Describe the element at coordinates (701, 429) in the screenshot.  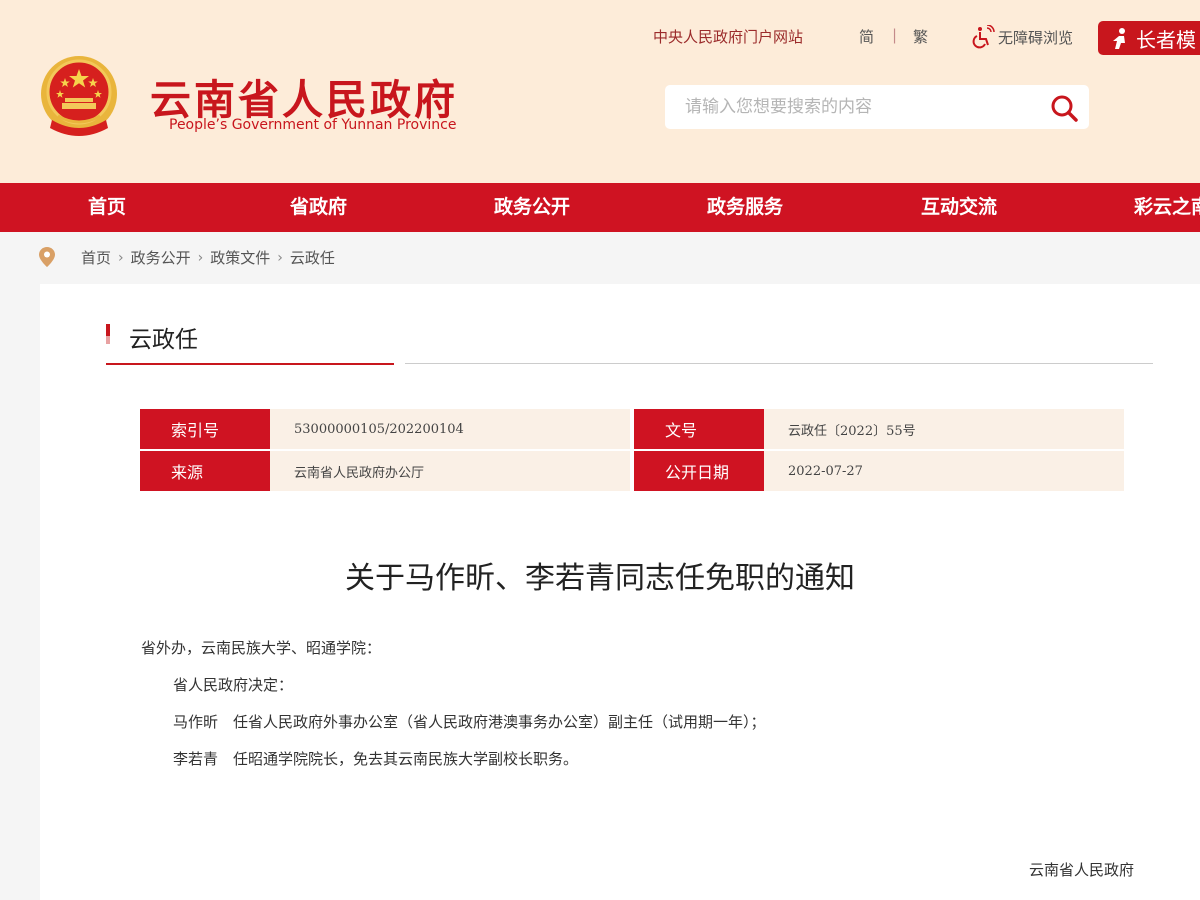
I see `document-number-label: 文号` at that location.